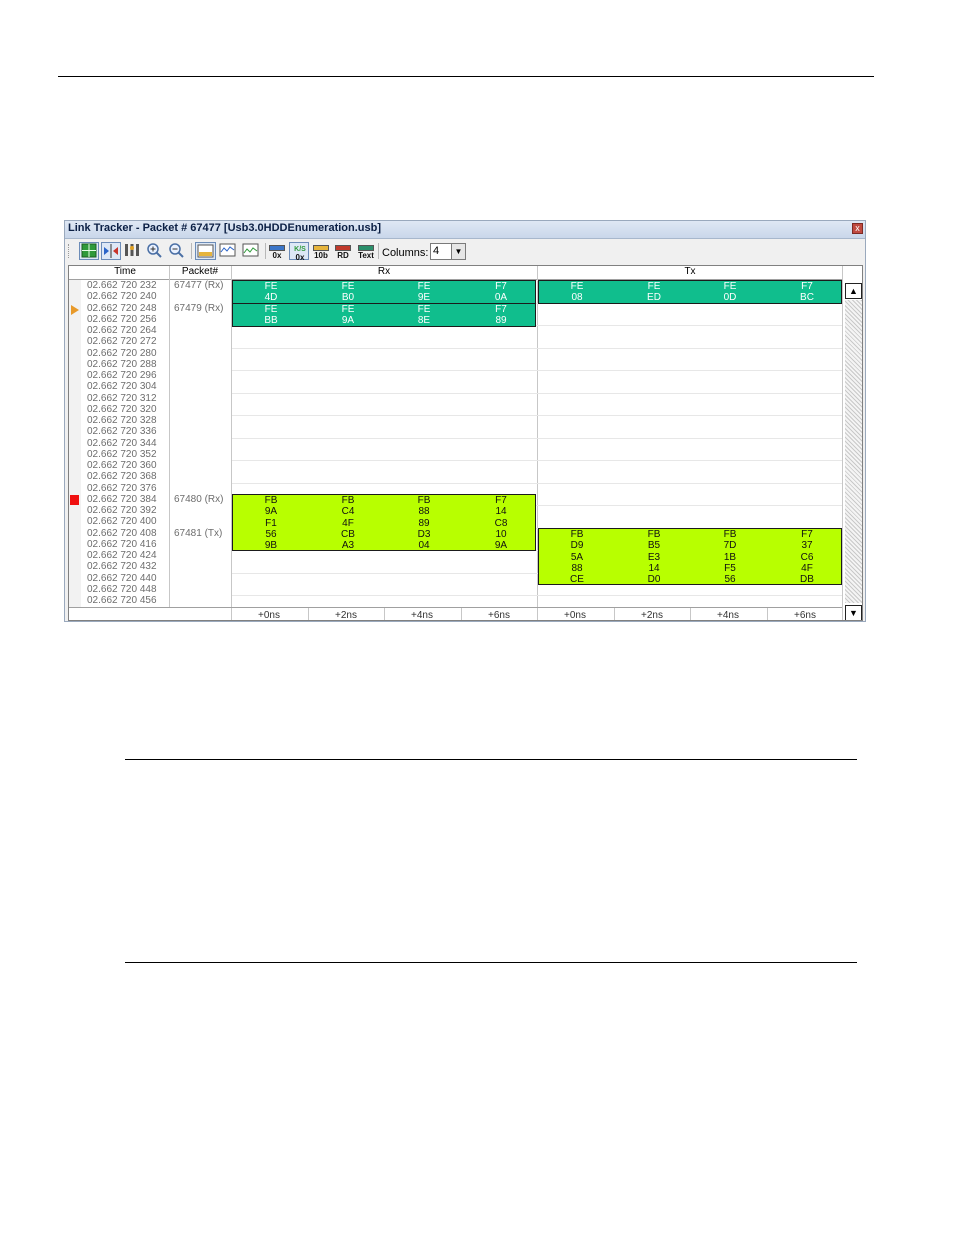 The height and width of the screenshot is (1235, 954). Describe the element at coordinates (124, 533) in the screenshot. I see `timestamp: 02.662 720 408` at that location.